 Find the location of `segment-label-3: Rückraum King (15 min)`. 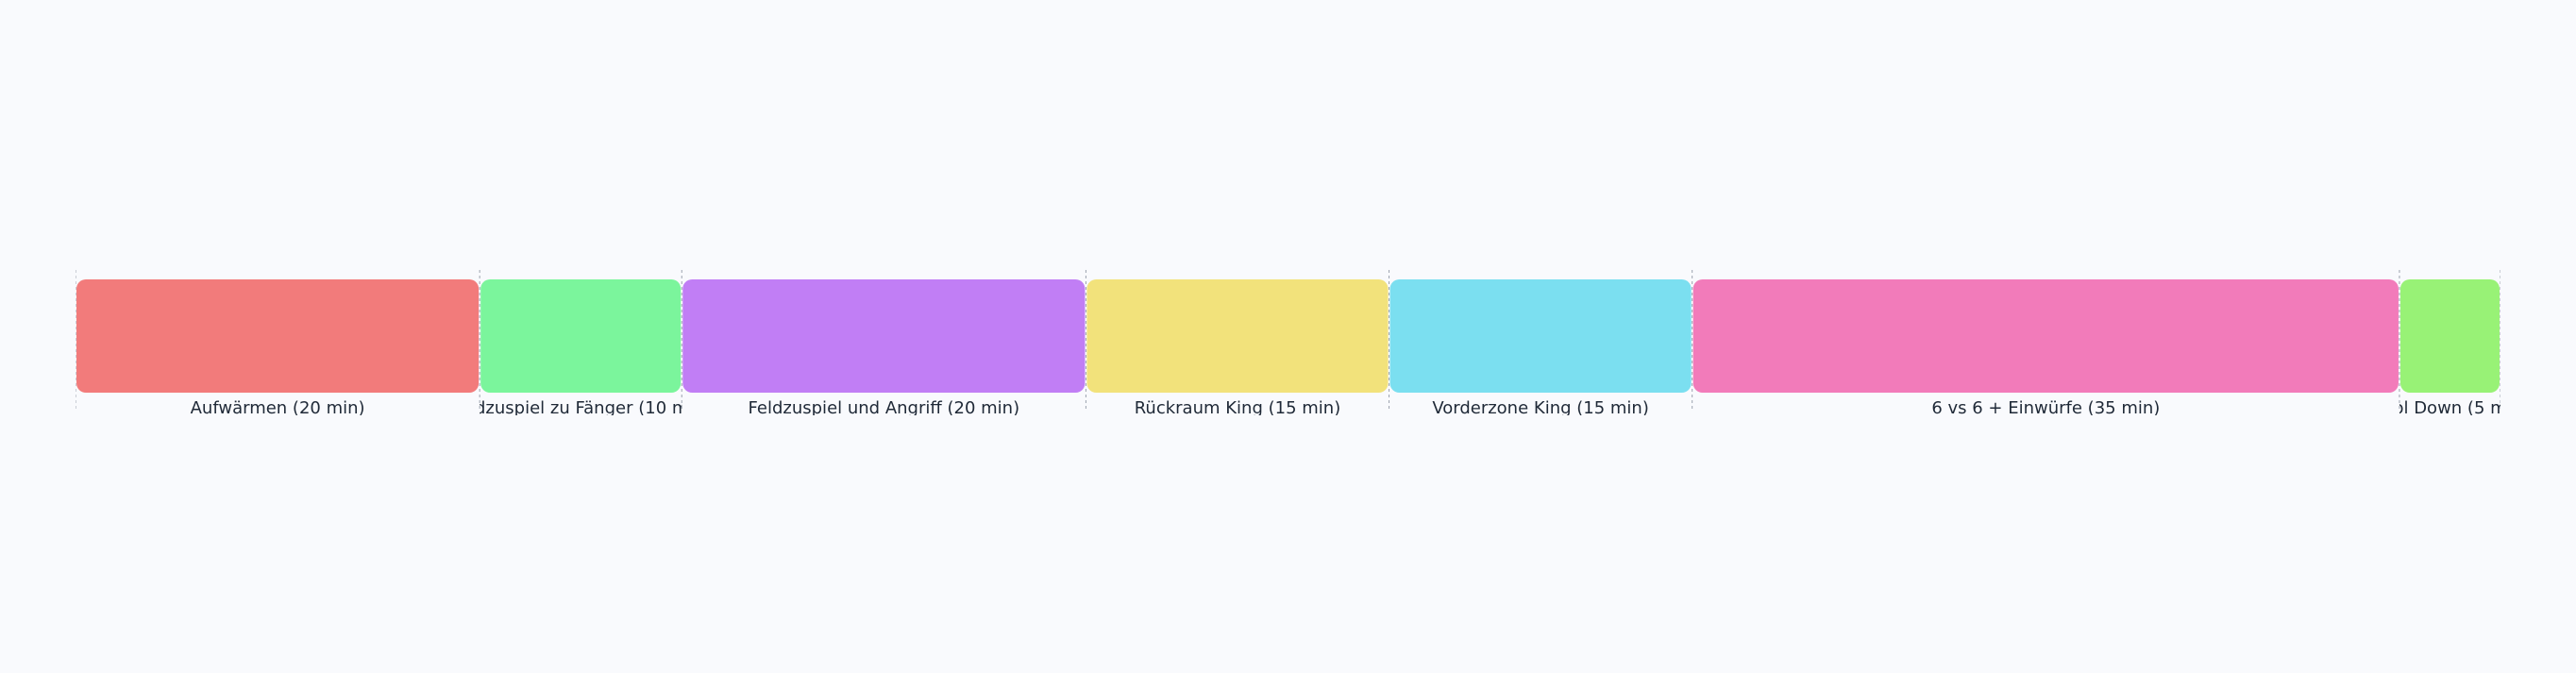

segment-label-3: Rückraum King (15 min) is located at coordinates (1238, 408).